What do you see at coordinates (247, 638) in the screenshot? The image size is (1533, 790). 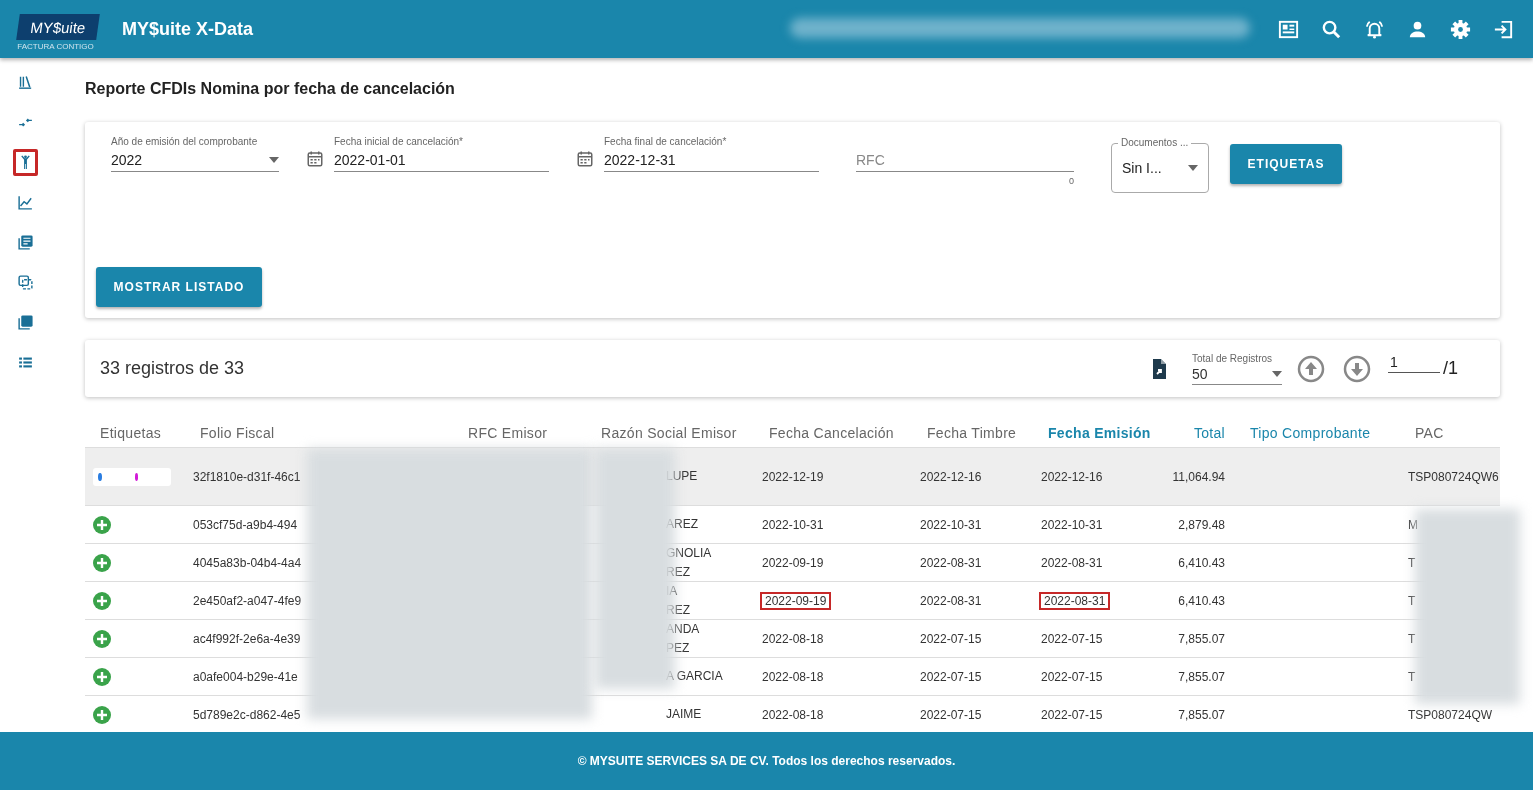 I see `table-cell: ac4f992f-2e6a-4e39` at bounding box center [247, 638].